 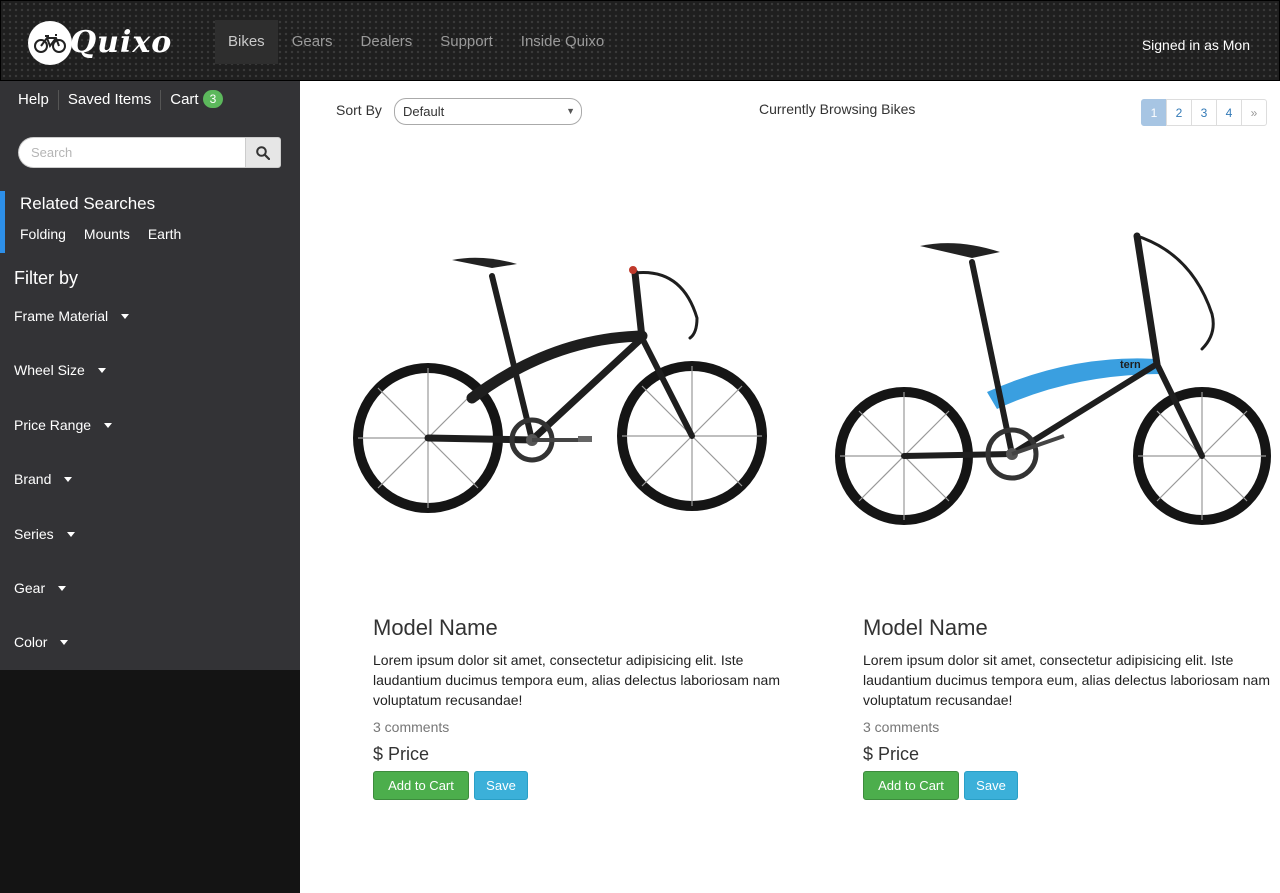 I want to click on quixo-logo: Quixo, so click(x=99, y=43).